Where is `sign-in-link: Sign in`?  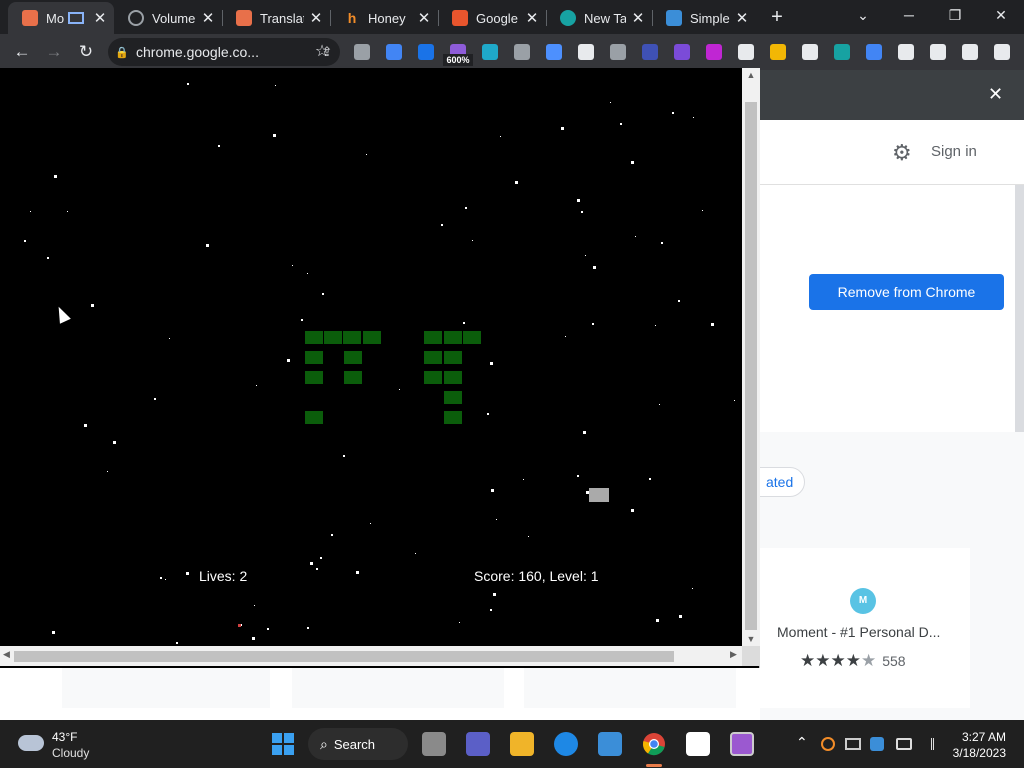
sign-in-link: Sign in is located at coordinates (954, 151).